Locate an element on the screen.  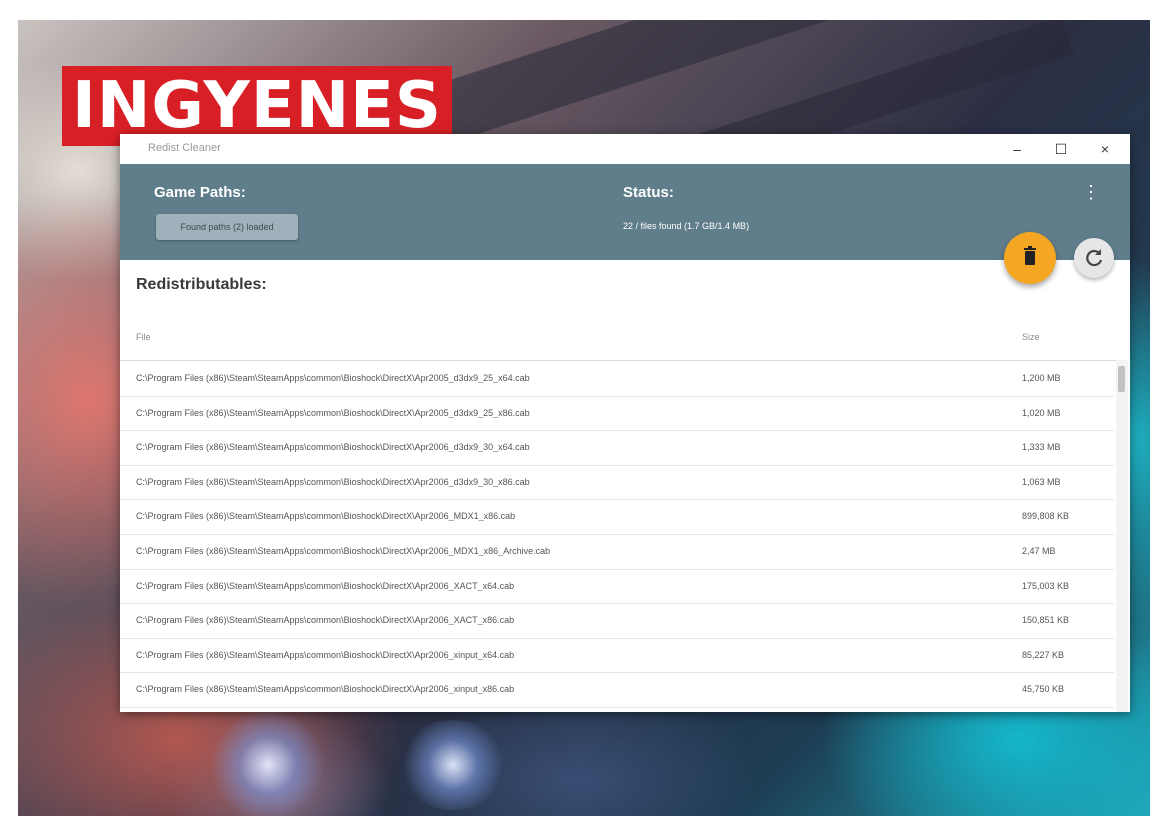
file-size: 45,750 KB is located at coordinates (1043, 689).